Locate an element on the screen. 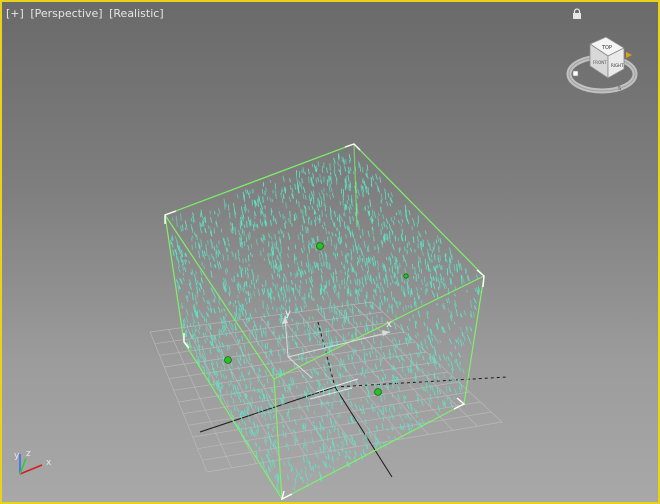 This screenshot has height=504, width=660. lock-icon is located at coordinates (577, 14).